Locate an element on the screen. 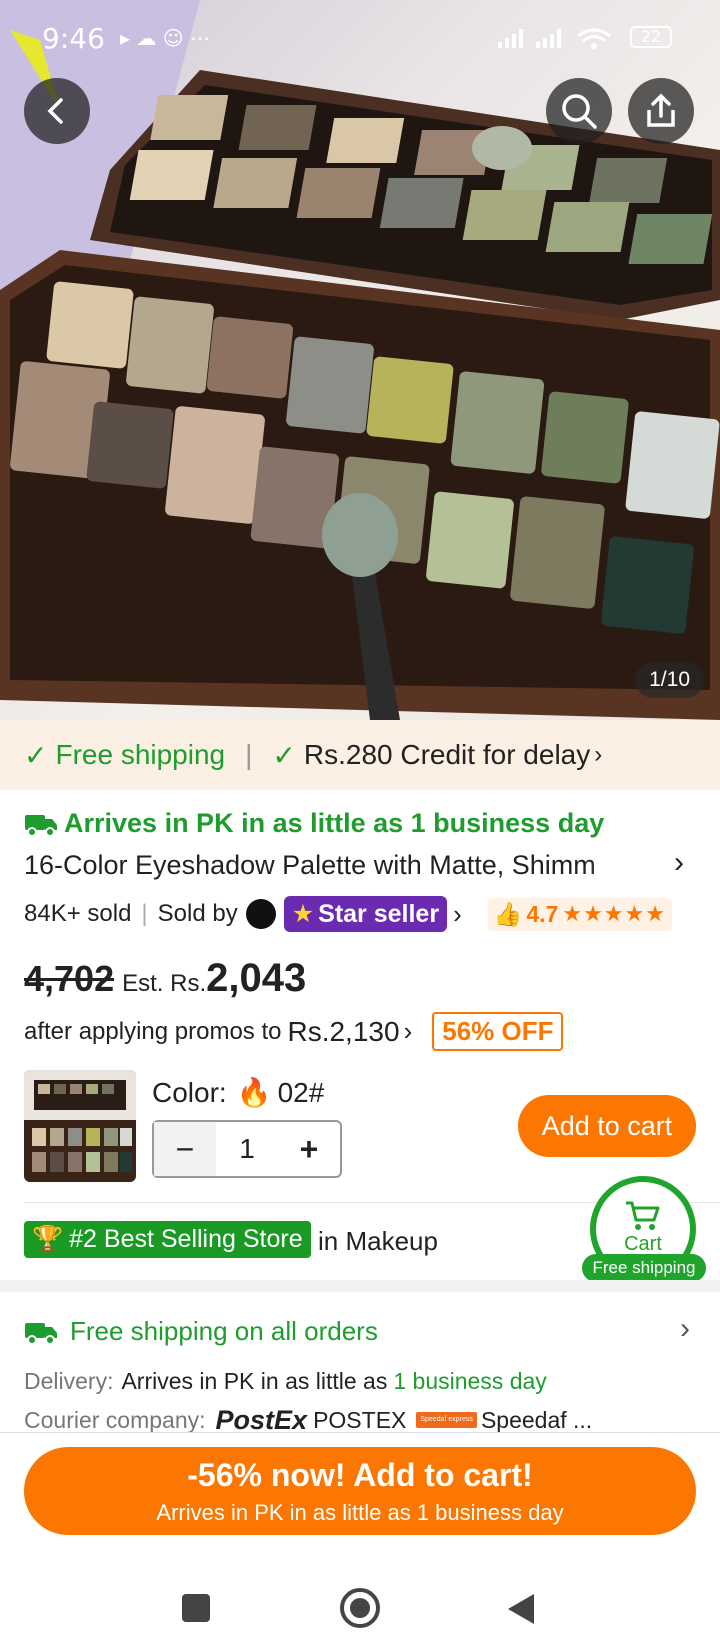 The height and width of the screenshot is (1640, 720). color-value: 02# is located at coordinates (301, 1092).